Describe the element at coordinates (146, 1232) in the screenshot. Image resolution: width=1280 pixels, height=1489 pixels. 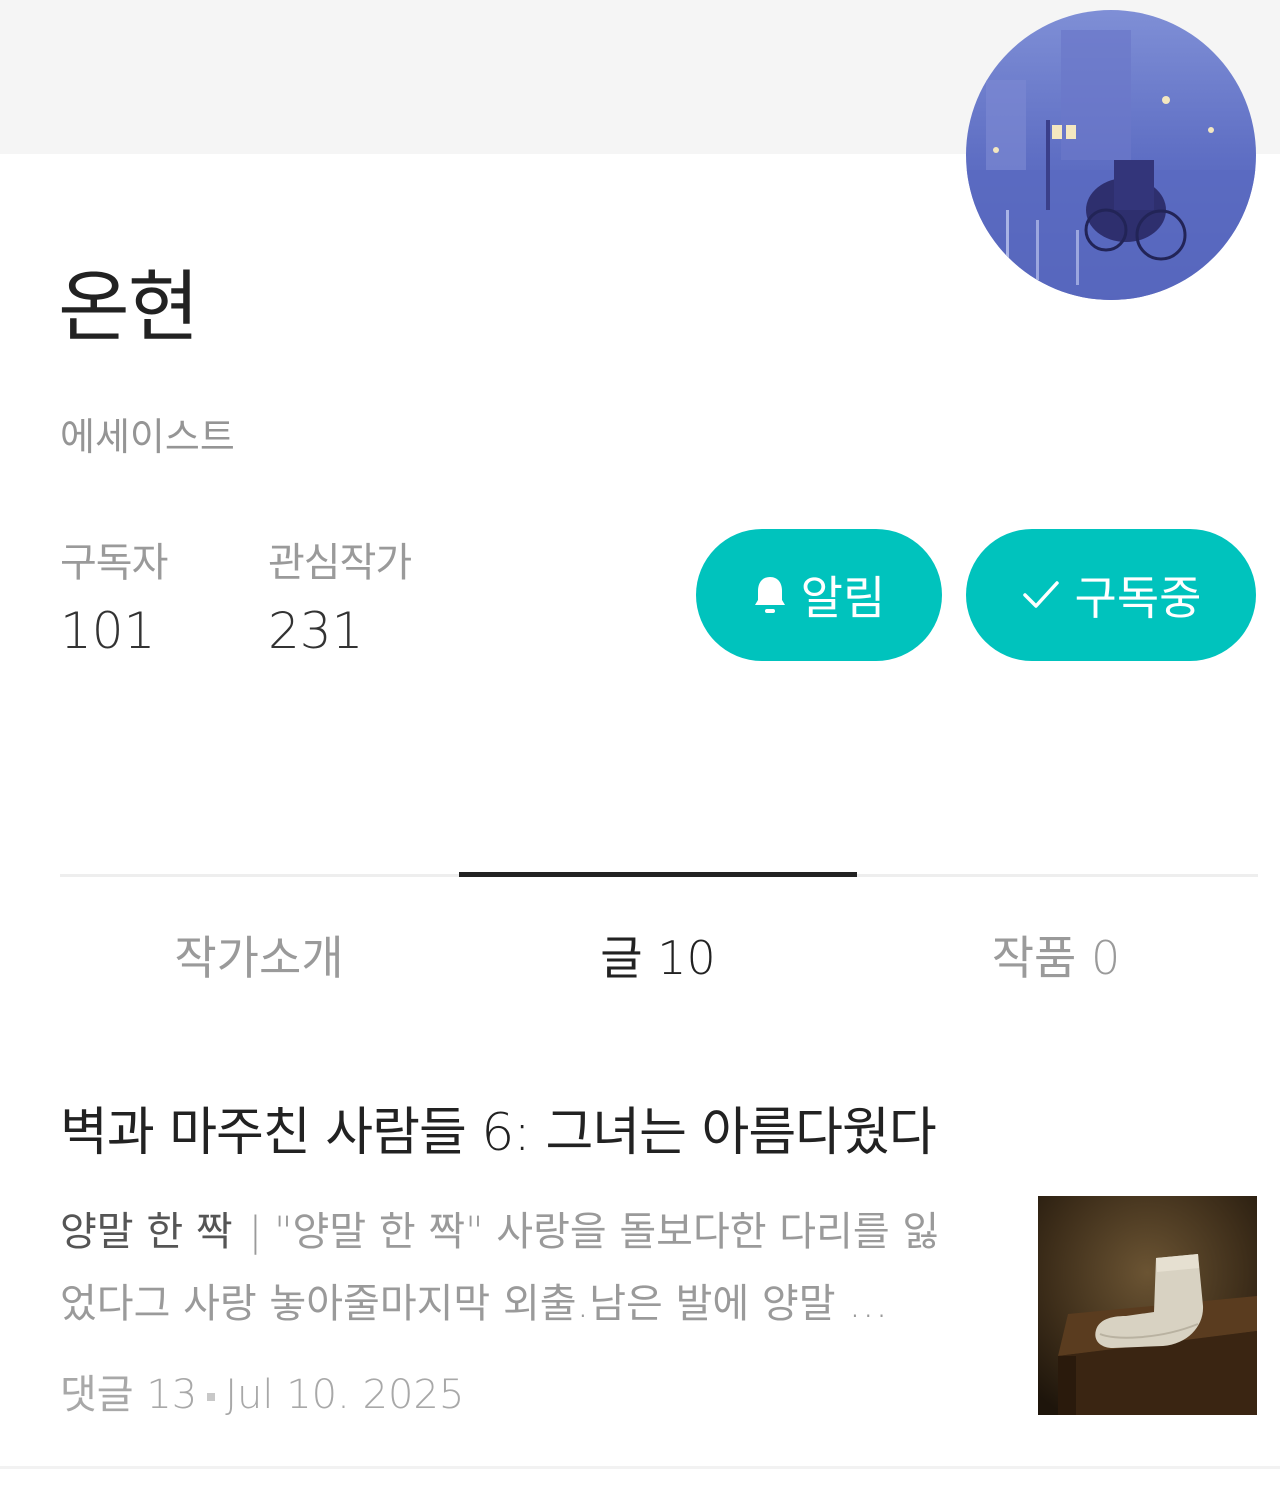
I see `post-subtitle: 양말 한 짝` at that location.